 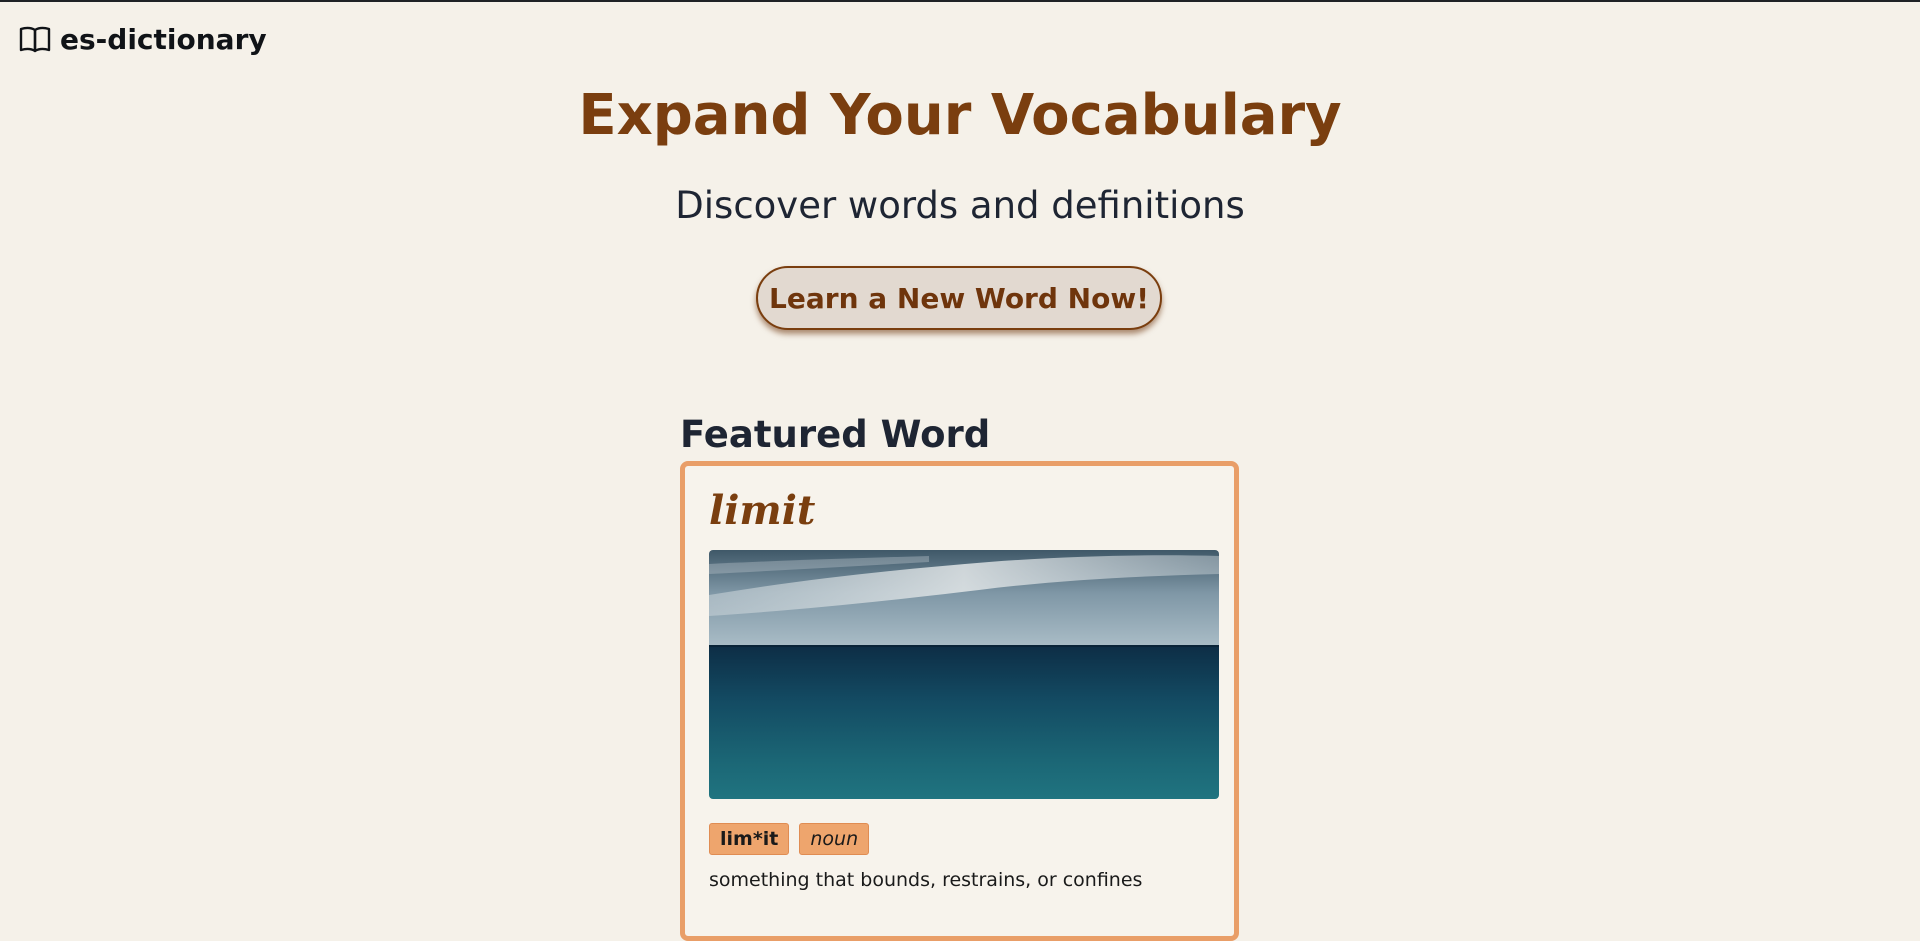 What do you see at coordinates (835, 434) in the screenshot?
I see `featured-word-heading: Featured Word` at bounding box center [835, 434].